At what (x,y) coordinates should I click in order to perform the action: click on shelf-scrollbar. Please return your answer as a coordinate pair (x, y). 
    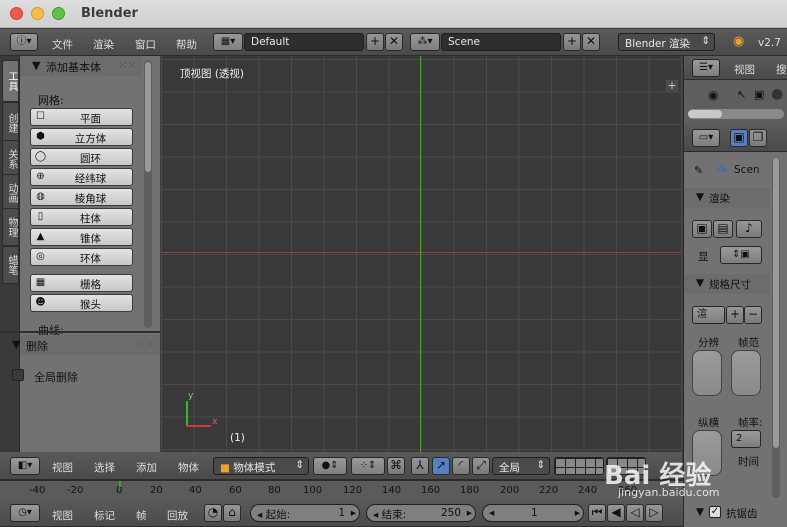
    Looking at the image, I should click on (148, 194).